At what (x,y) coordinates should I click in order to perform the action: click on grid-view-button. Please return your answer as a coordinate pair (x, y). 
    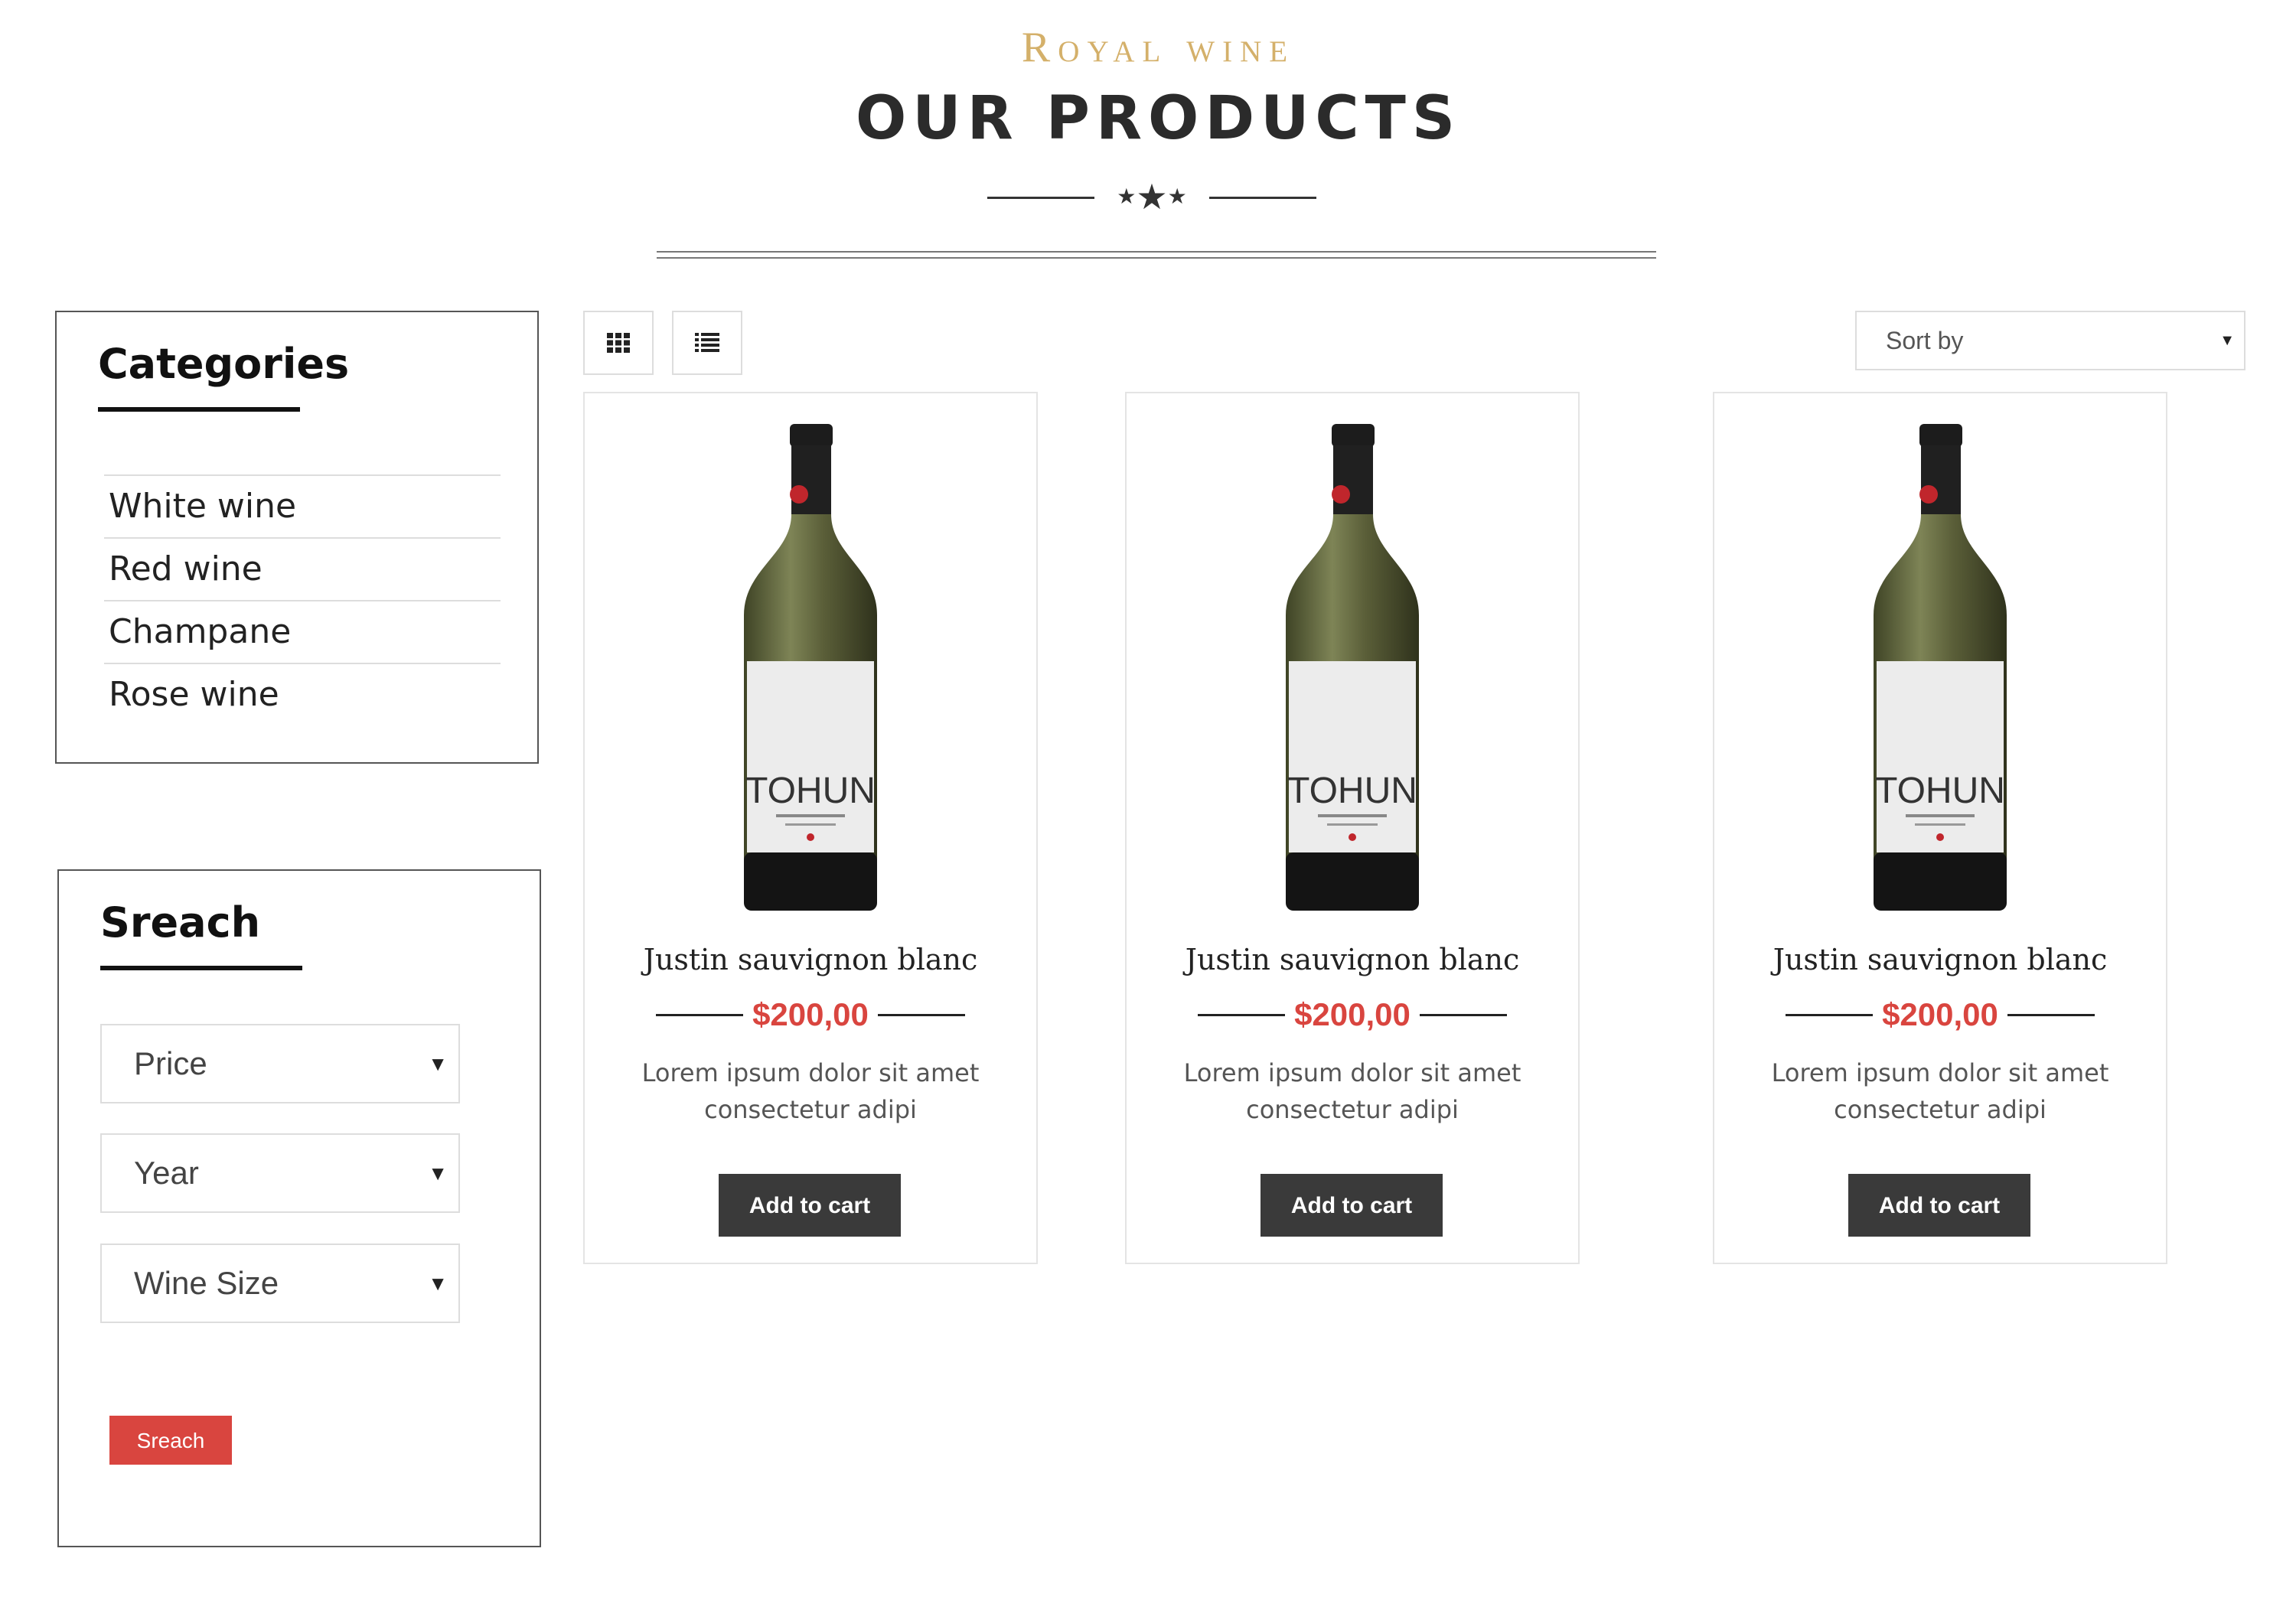
    Looking at the image, I should click on (618, 343).